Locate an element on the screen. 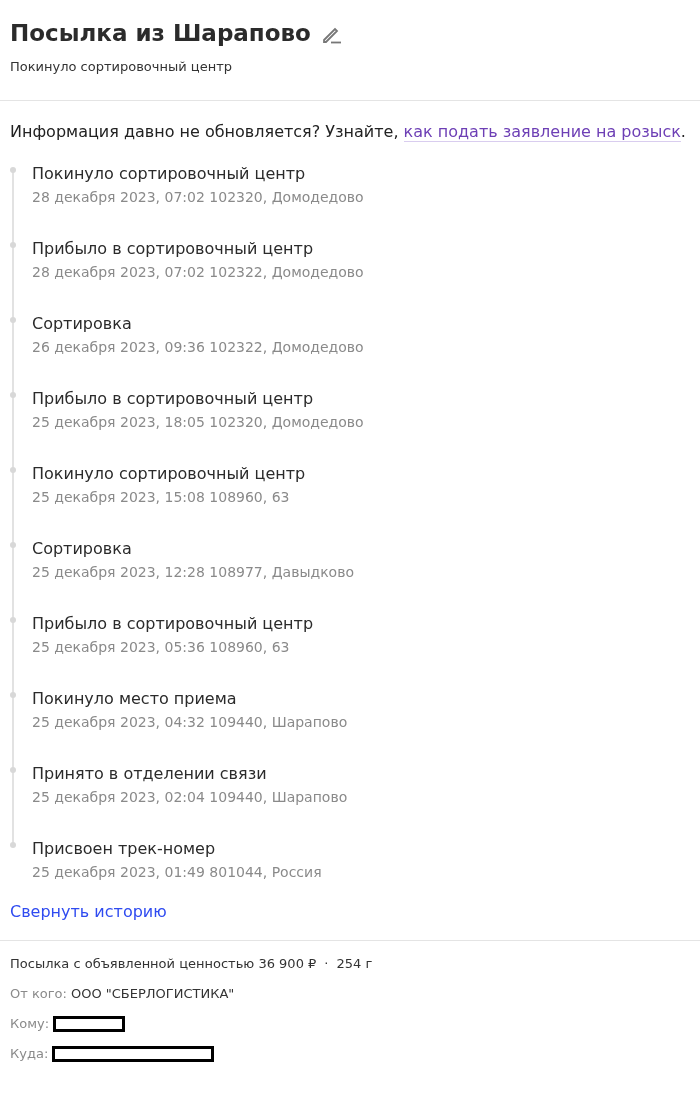 The height and width of the screenshot is (1116, 700). event-details: 25 декабря 2023, 02:04 109440, Шарапово is located at coordinates (190, 797).